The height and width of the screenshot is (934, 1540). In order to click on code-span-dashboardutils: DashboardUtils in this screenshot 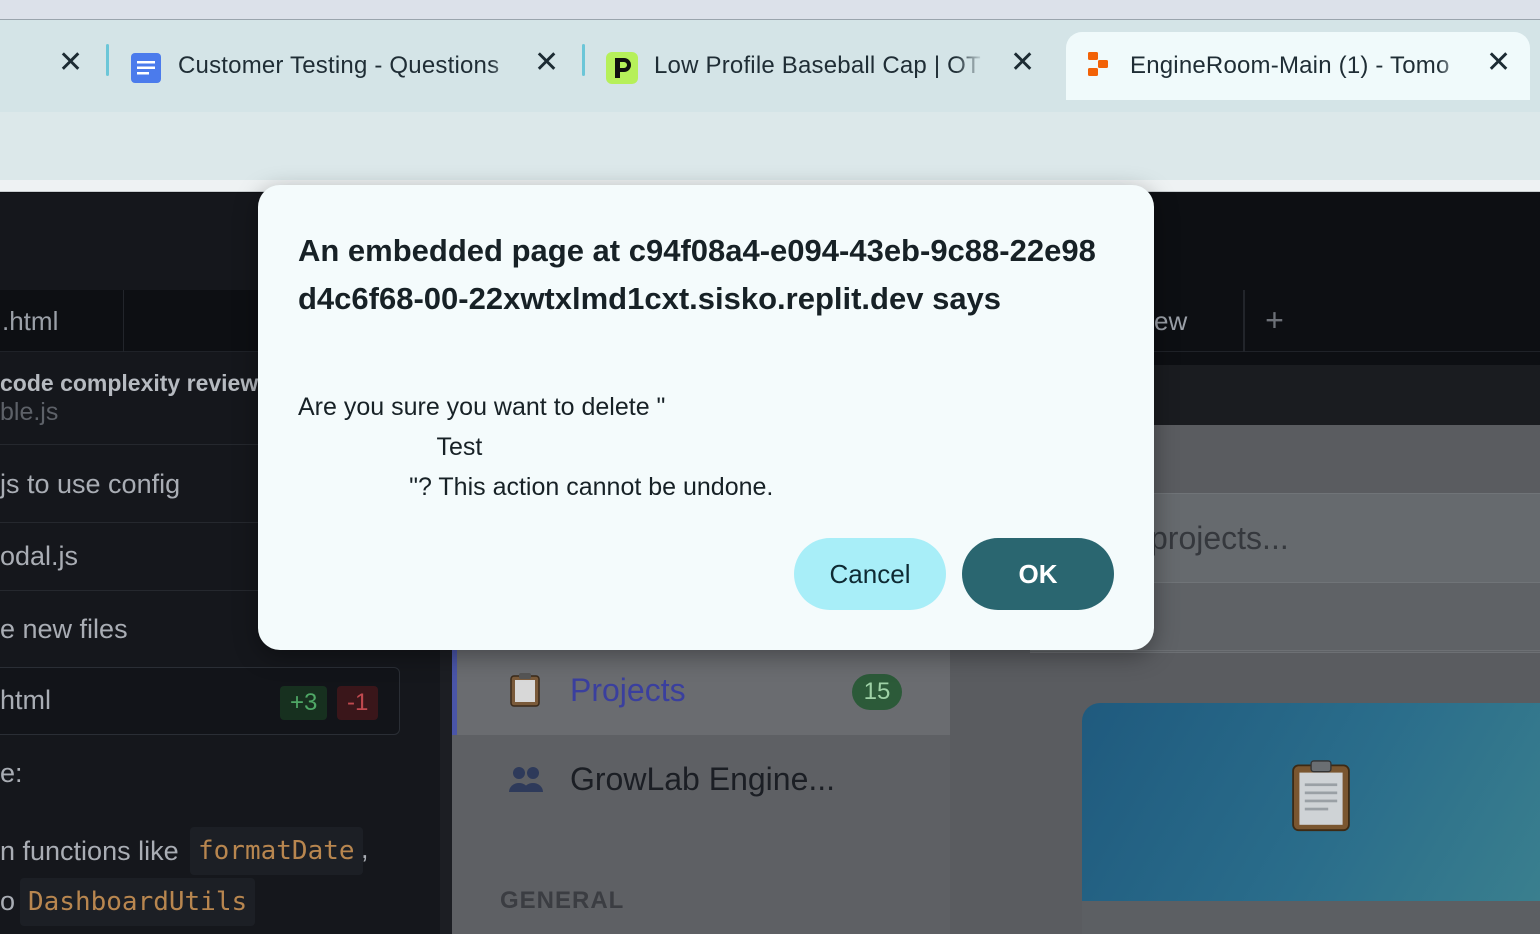, I will do `click(138, 902)`.